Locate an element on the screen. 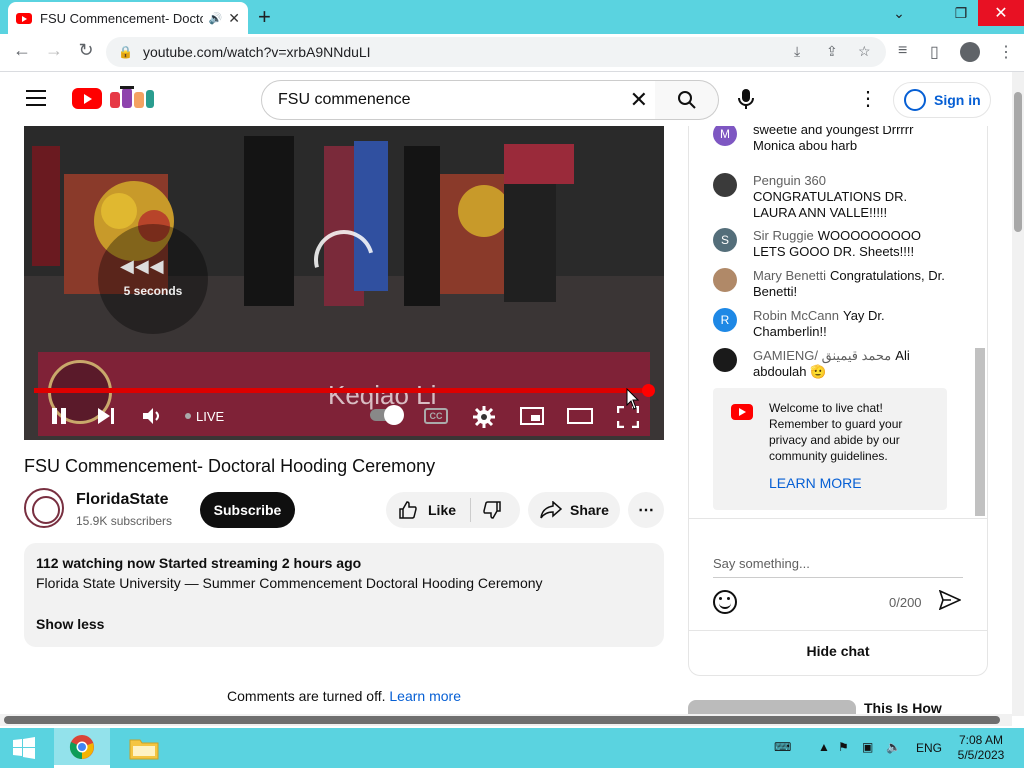  taskbar-chrome is located at coordinates (82, 748).